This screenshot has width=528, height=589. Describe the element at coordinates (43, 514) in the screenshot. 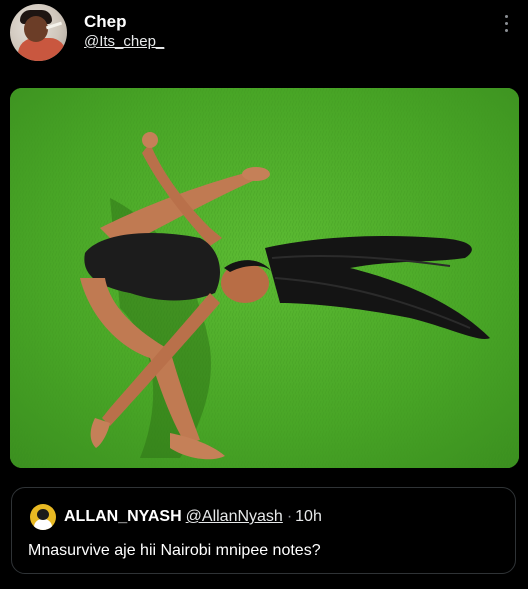

I see `quoted-avatar-head` at that location.